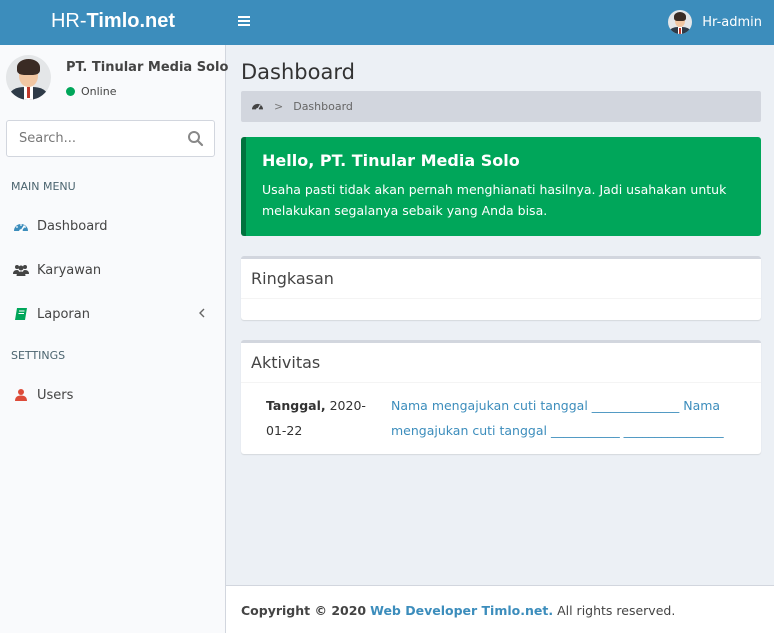 The height and width of the screenshot is (633, 774). What do you see at coordinates (38, 355) in the screenshot?
I see `menu-header-settings: SETTINGS` at bounding box center [38, 355].